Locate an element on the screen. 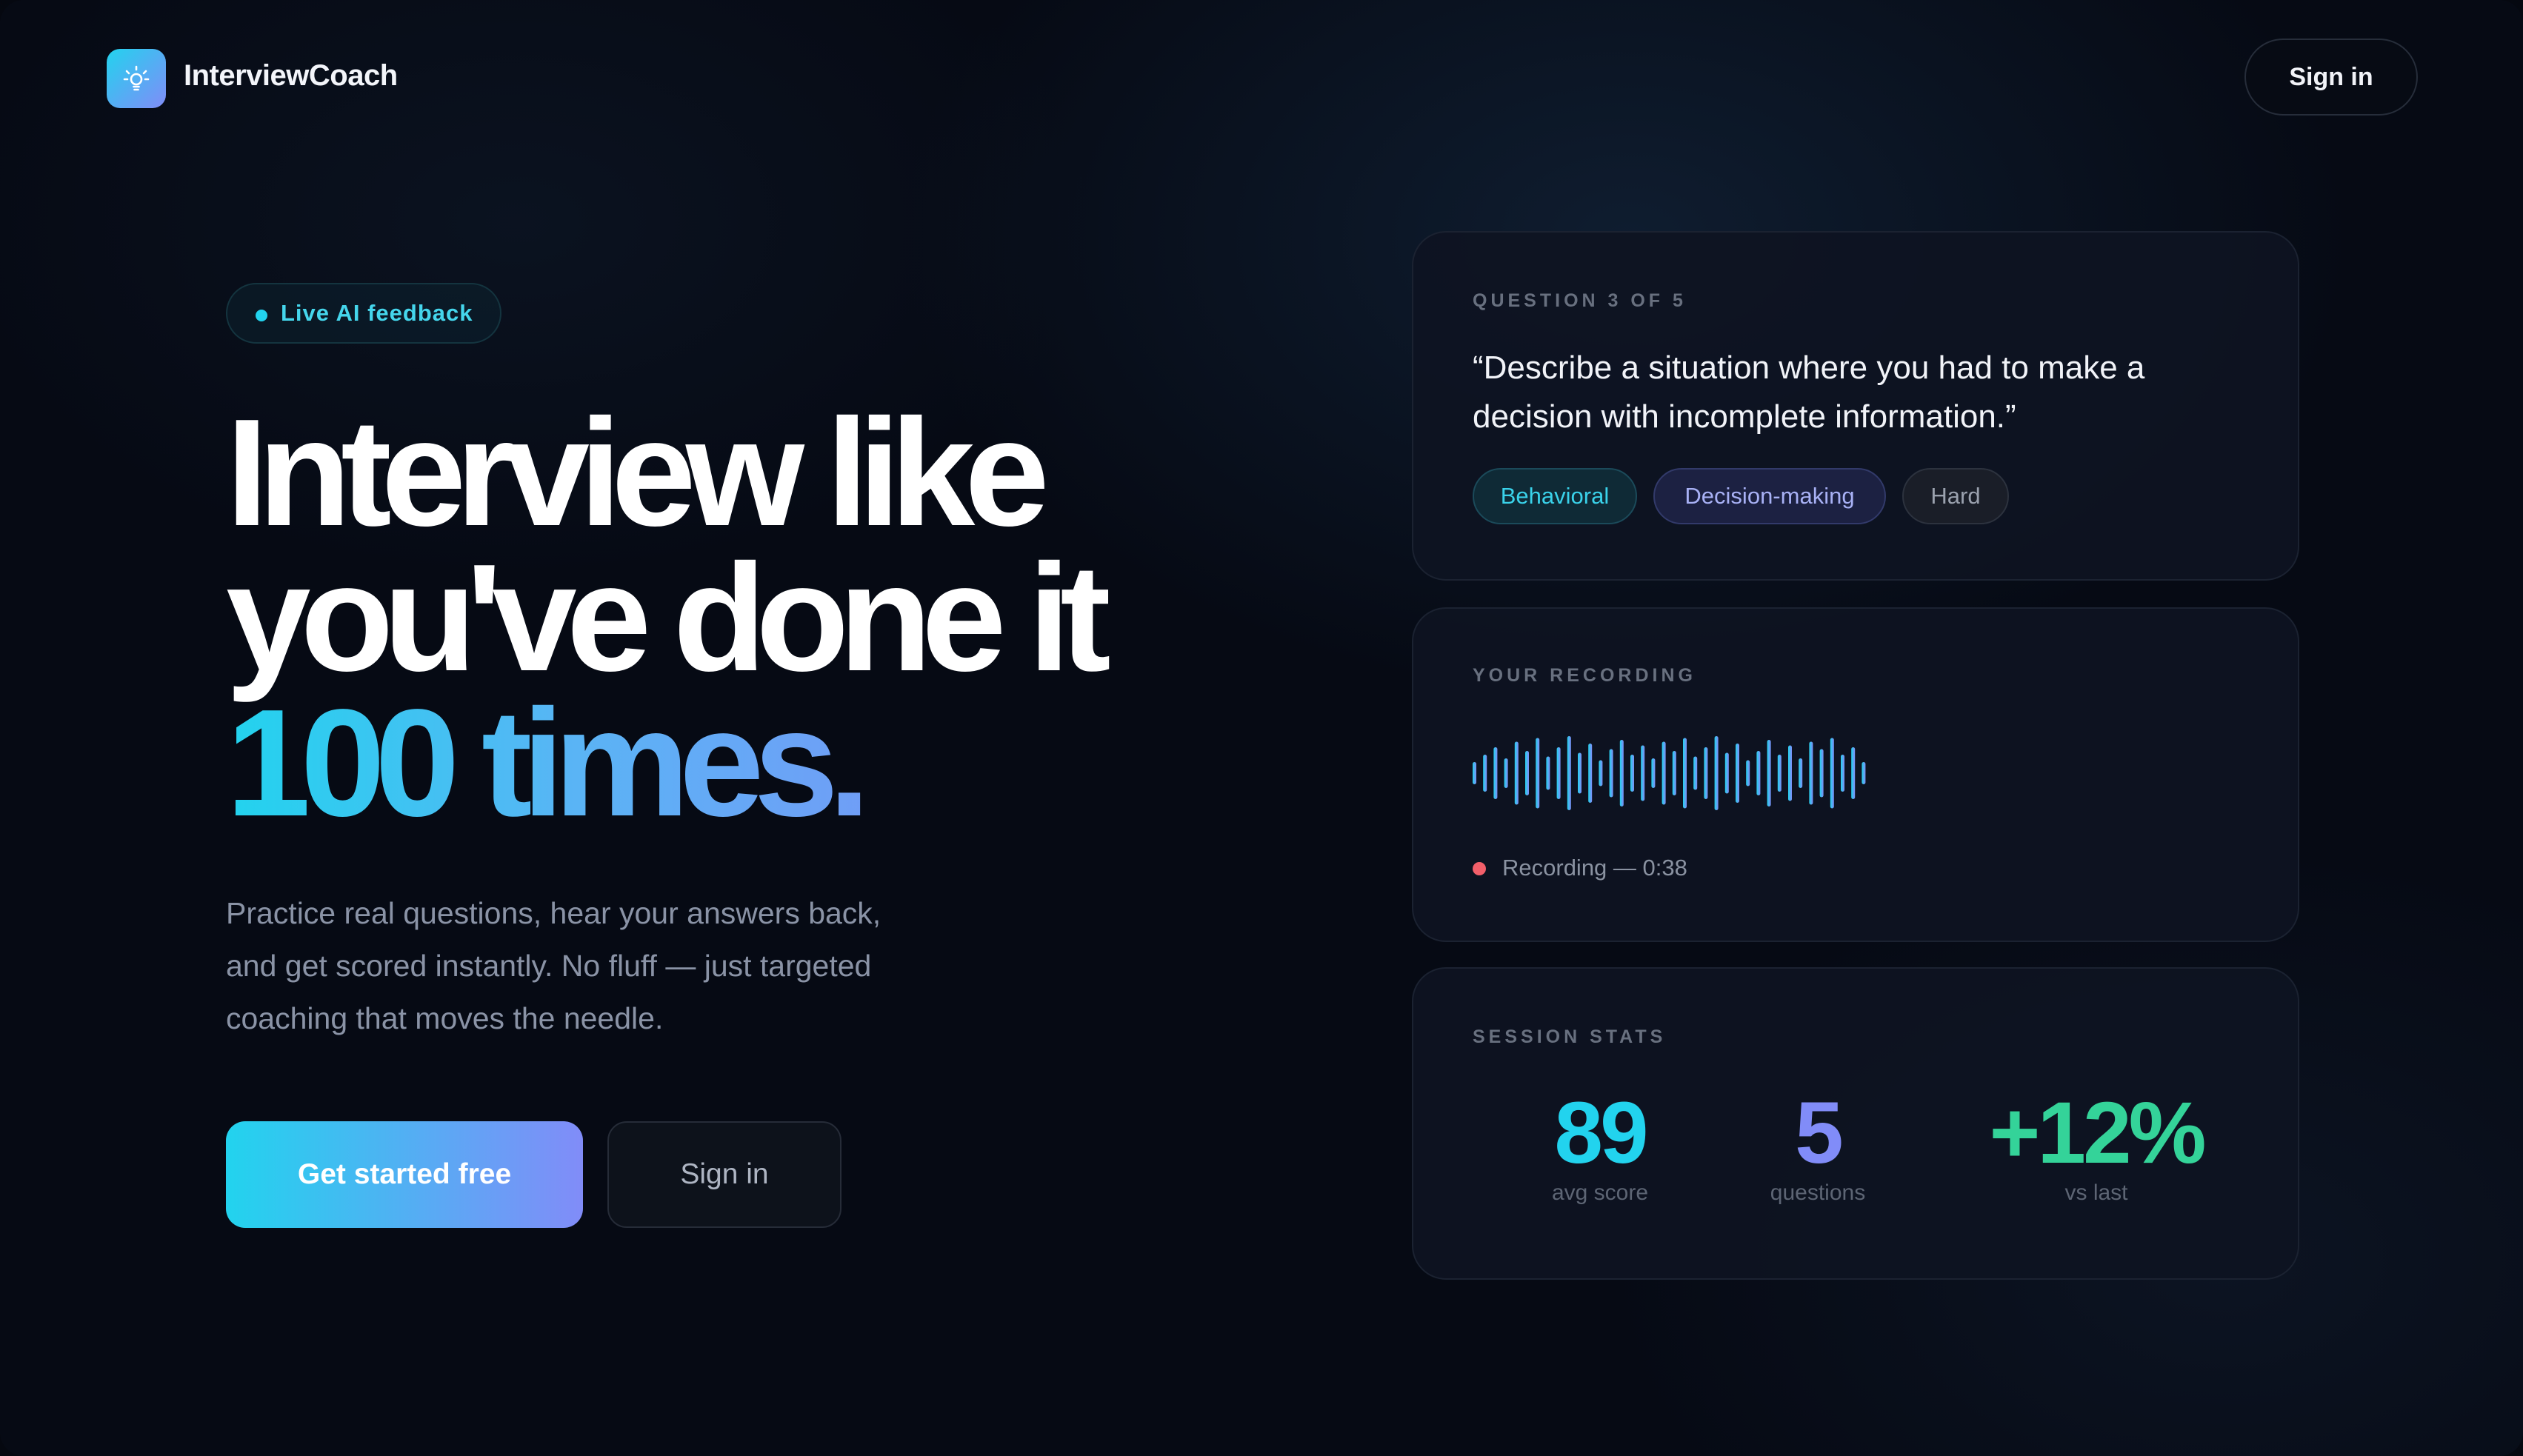  hero-headline: Interview like you've done it 100 times. is located at coordinates (669, 613).